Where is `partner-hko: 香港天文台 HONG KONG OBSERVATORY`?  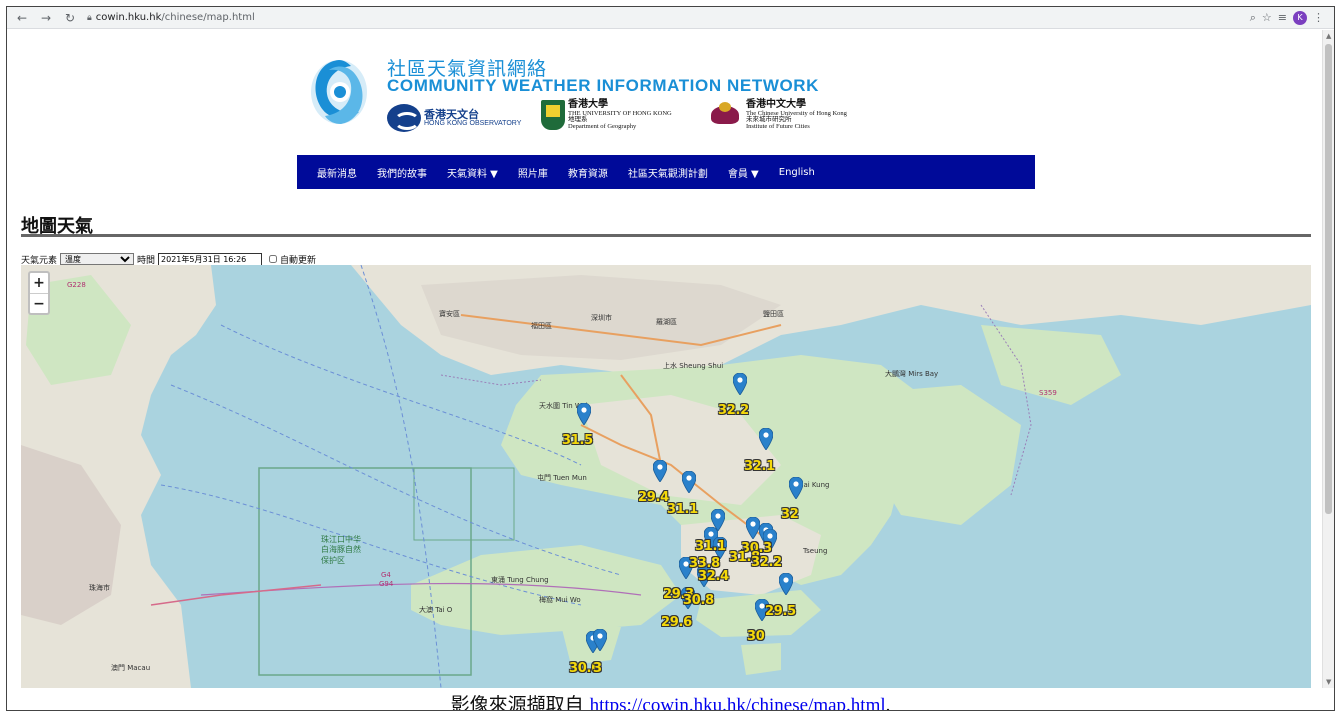 partner-hko: 香港天文台 HONG KONG OBSERVATORY is located at coordinates (454, 118).